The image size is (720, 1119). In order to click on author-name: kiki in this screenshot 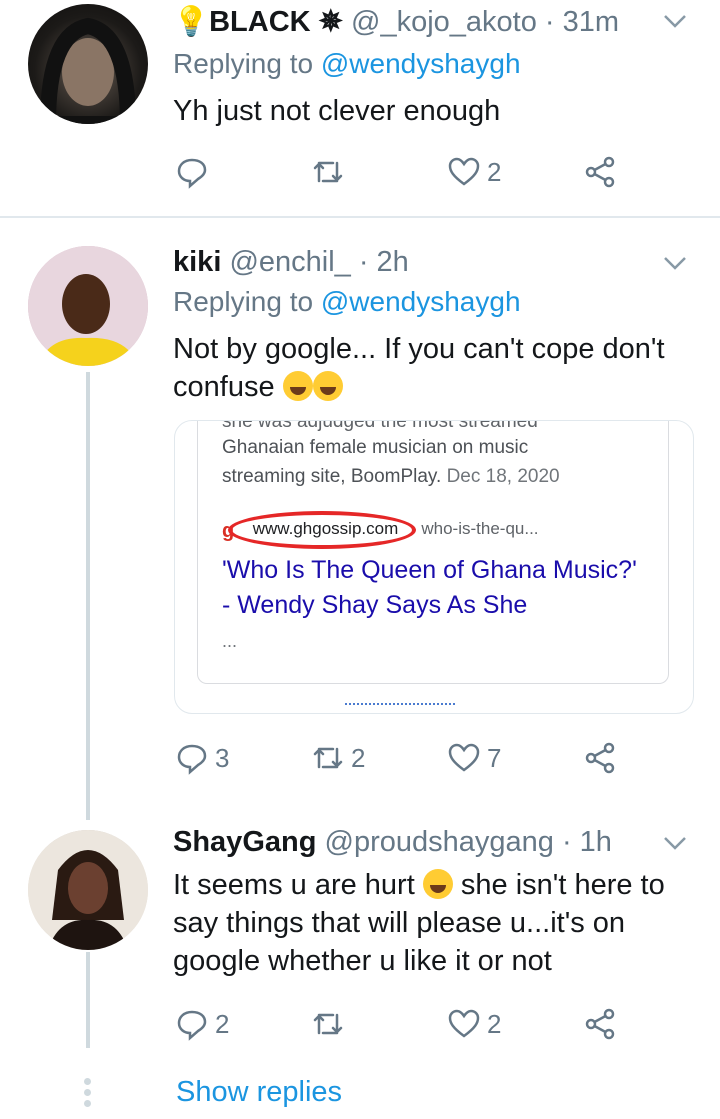, I will do `click(197, 262)`.